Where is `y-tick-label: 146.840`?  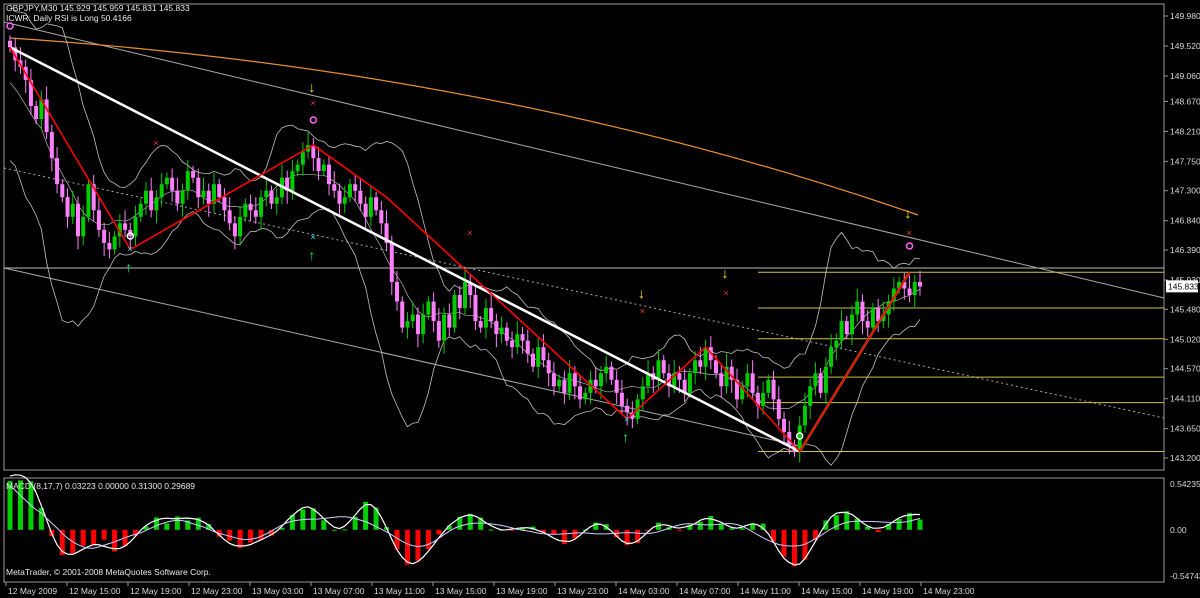
y-tick-label: 146.840 is located at coordinates (1185, 221).